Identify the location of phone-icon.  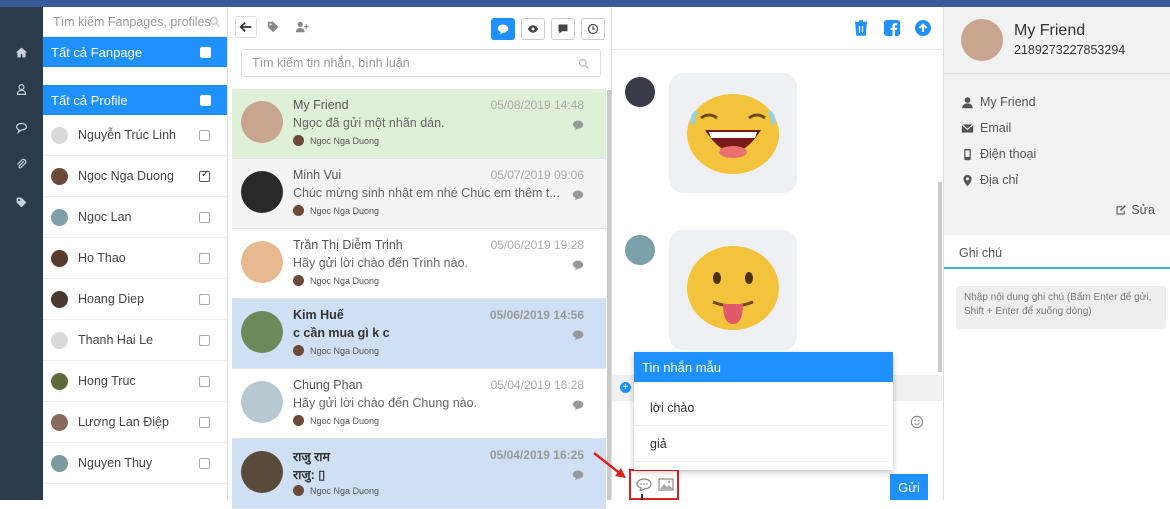
(967, 154).